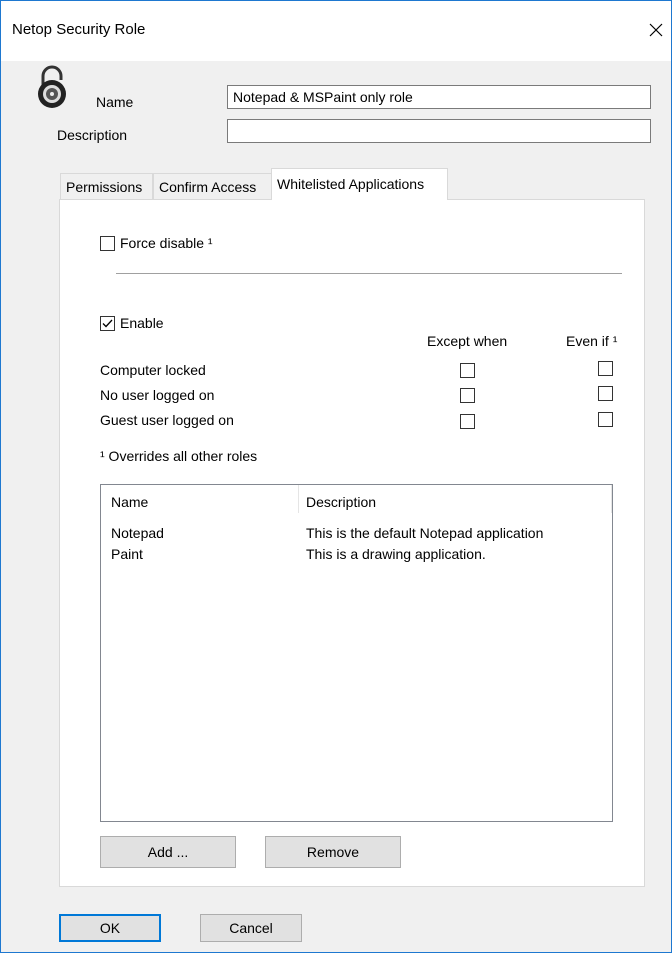 This screenshot has height=953, width=672. What do you see at coordinates (605, 419) in the screenshot?
I see `guest-user-evenif-checkbox` at bounding box center [605, 419].